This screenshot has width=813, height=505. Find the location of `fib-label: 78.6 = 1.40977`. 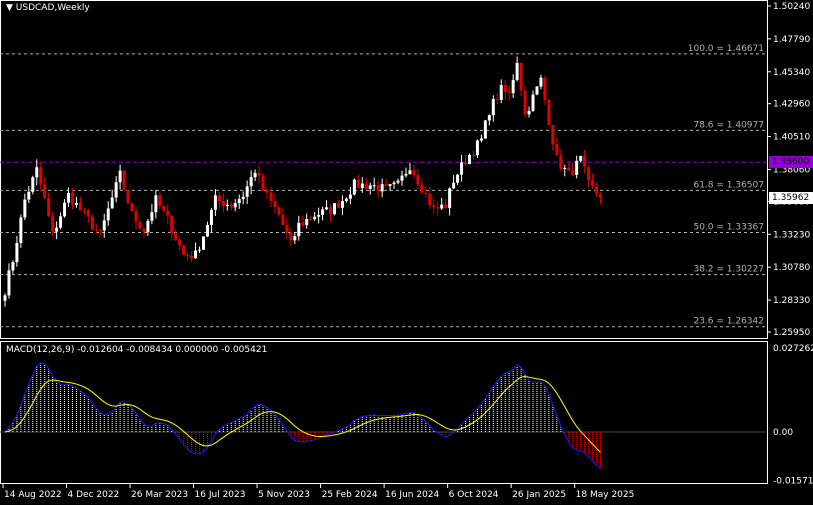

fib-label: 78.6 = 1.40977 is located at coordinates (728, 125).